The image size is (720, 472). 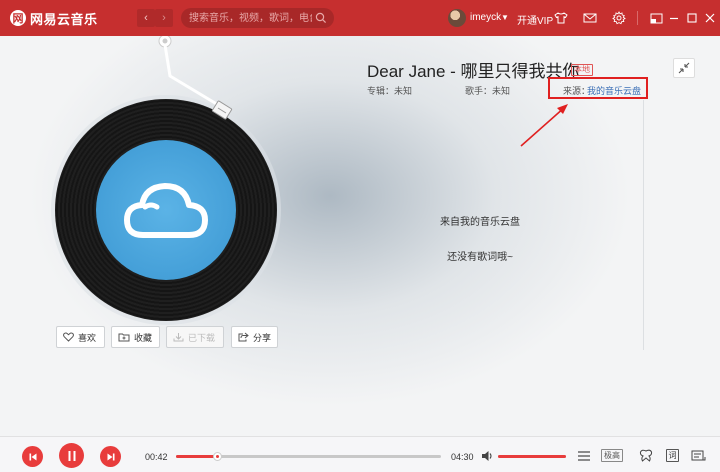 I want to click on collect-button: 收藏, so click(x=135, y=337).